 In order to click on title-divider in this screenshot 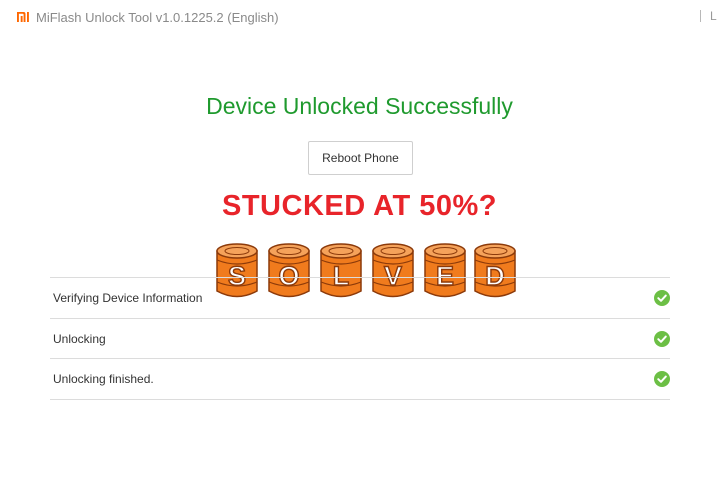, I will do `click(700, 16)`.